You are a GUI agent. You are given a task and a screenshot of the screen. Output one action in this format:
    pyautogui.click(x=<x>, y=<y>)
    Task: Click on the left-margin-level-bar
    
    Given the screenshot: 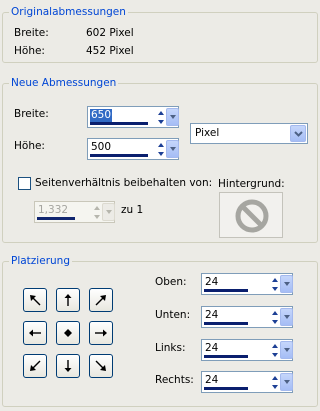 What is the action you would take?
    pyautogui.click(x=226, y=356)
    